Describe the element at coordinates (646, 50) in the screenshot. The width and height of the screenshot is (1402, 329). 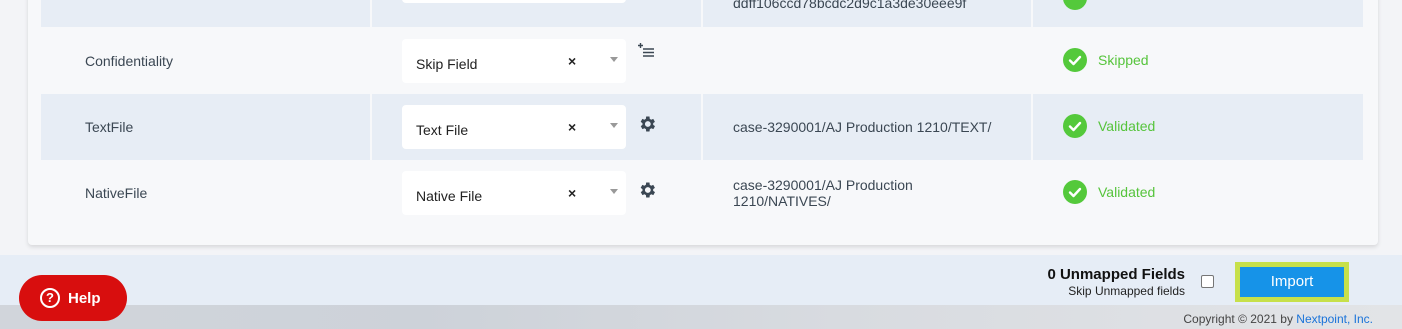
I see `add-list-icon` at that location.